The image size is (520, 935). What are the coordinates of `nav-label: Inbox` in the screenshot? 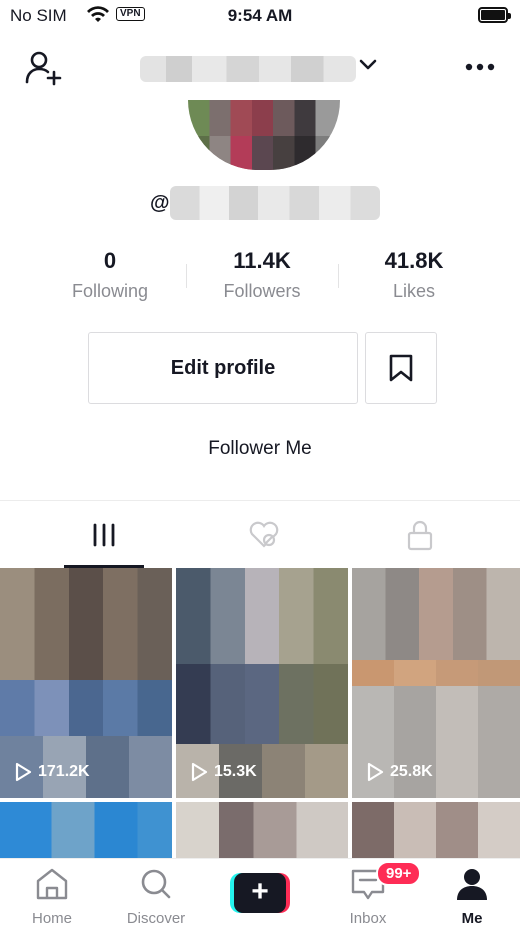 It's located at (368, 918).